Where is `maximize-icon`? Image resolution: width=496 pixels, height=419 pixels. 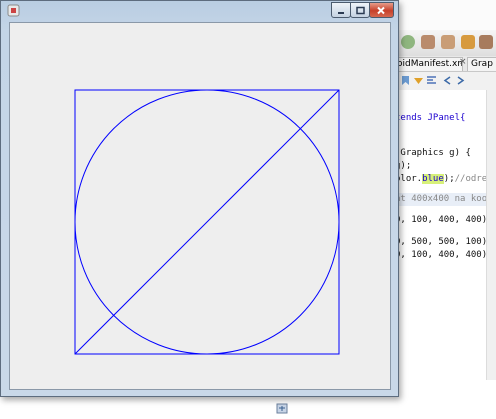
maximize-icon is located at coordinates (360, 10).